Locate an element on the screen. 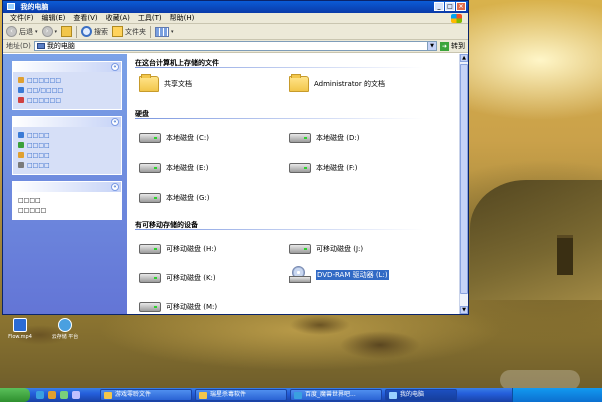 The image size is (602, 402). maximize-button: □ is located at coordinates (450, 6).